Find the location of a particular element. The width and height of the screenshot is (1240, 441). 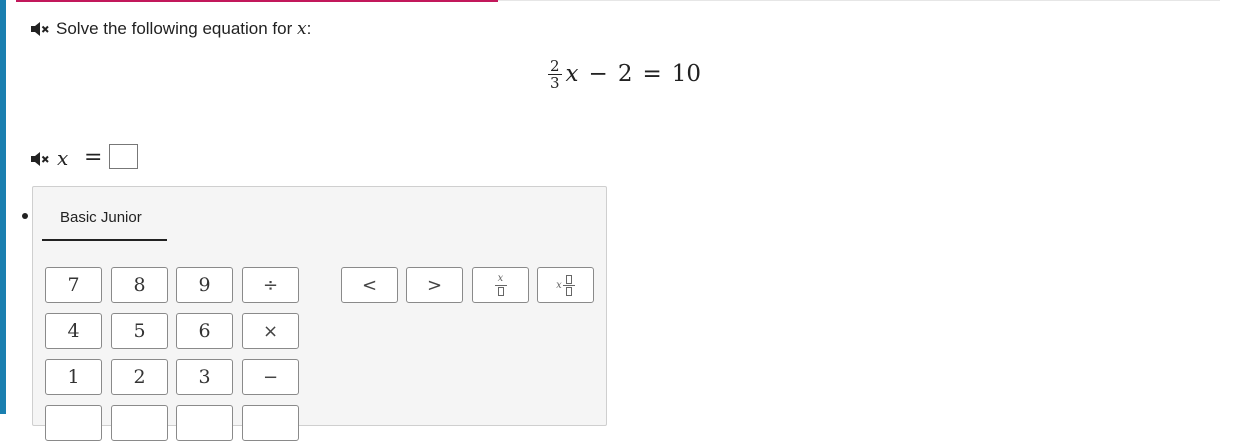

key-row4-col2 is located at coordinates (139, 423).